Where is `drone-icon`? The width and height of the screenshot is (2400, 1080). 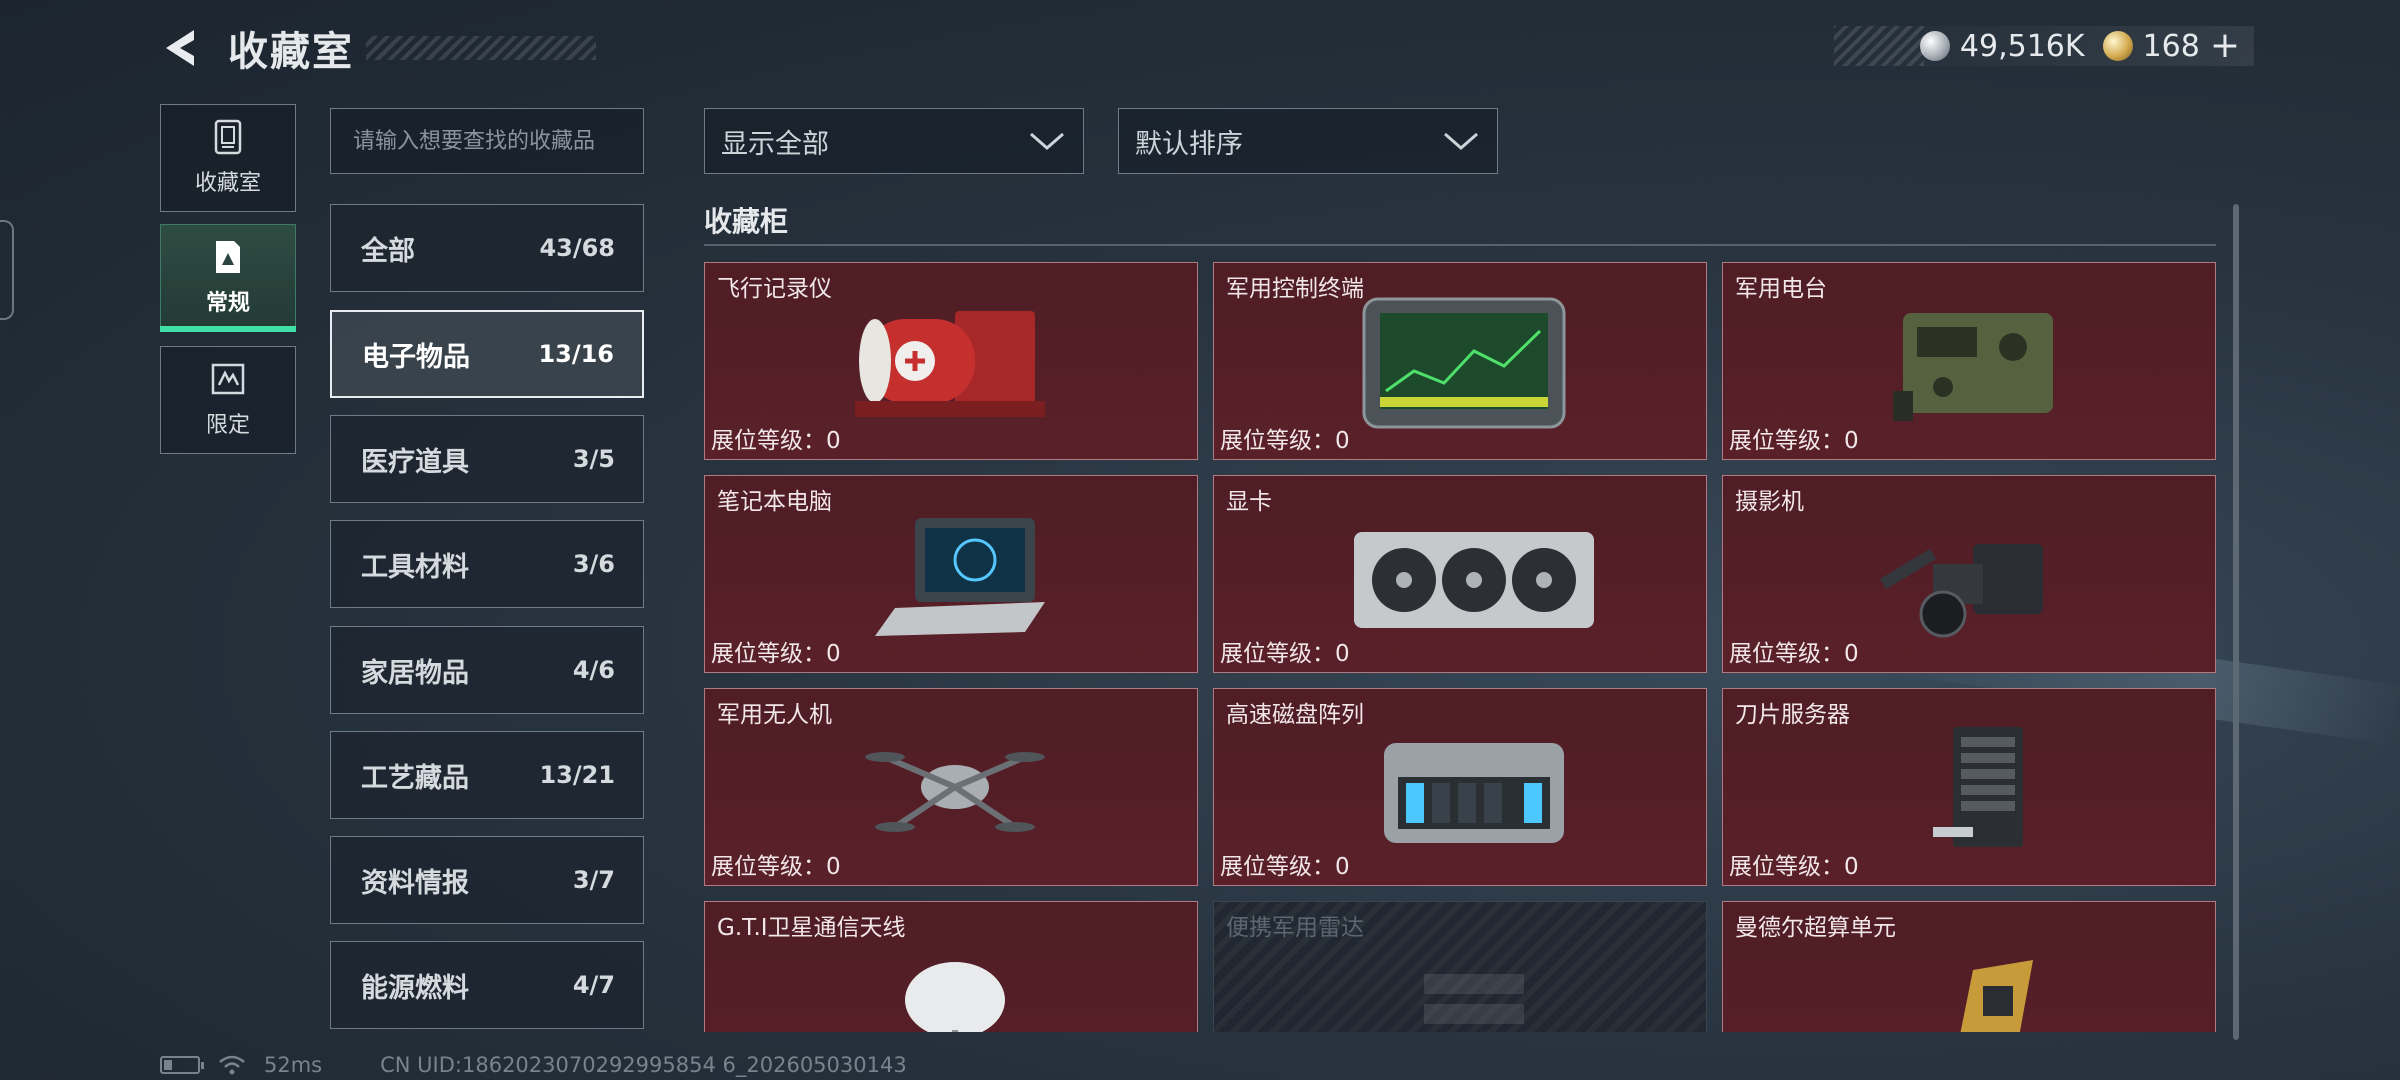
drone-icon is located at coordinates (955, 792).